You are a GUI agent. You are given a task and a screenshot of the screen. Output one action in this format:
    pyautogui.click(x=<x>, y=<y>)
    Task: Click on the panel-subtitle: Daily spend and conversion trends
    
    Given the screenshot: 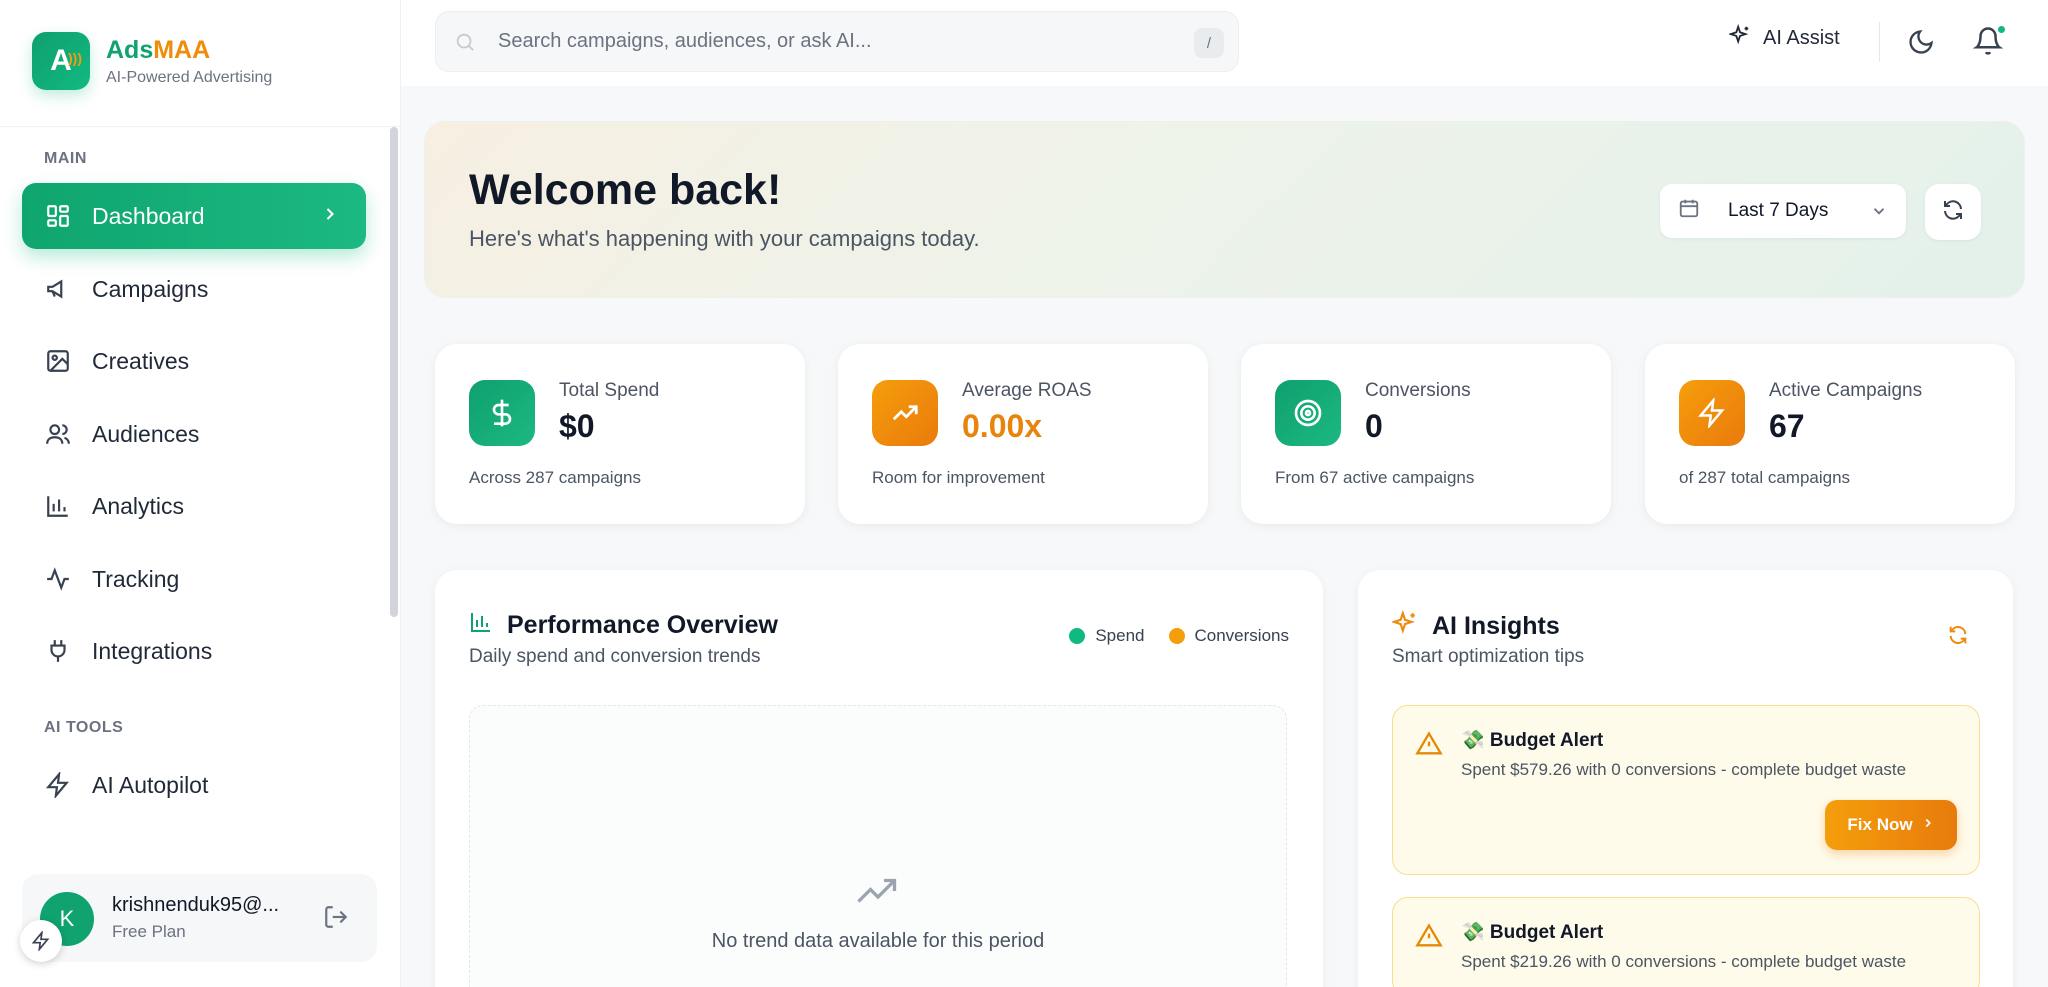 What is the action you would take?
    pyautogui.click(x=615, y=656)
    